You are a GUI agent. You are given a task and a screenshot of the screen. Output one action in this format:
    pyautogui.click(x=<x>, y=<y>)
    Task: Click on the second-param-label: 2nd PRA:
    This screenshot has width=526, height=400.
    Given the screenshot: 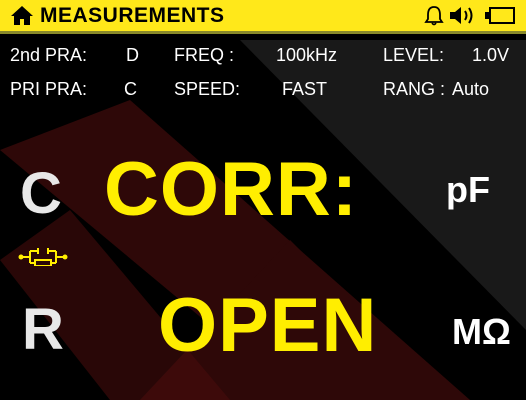 What is the action you would take?
    pyautogui.click(x=49, y=55)
    